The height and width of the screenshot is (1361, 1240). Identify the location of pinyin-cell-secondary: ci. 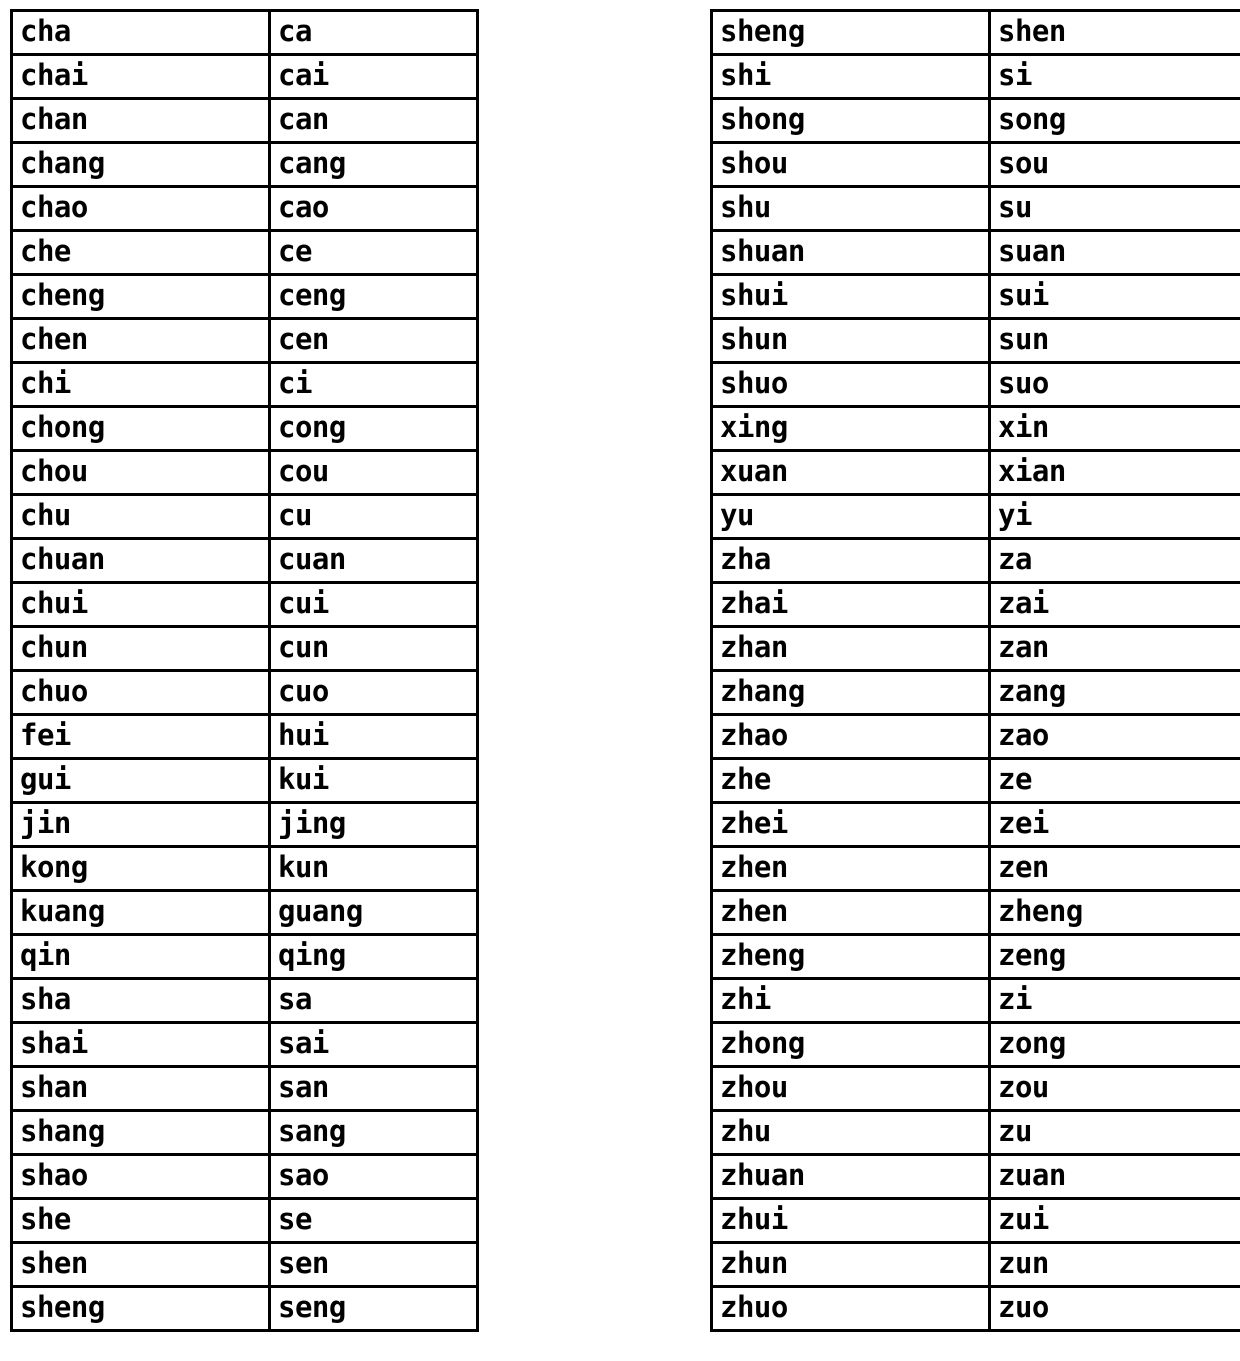
(373, 384).